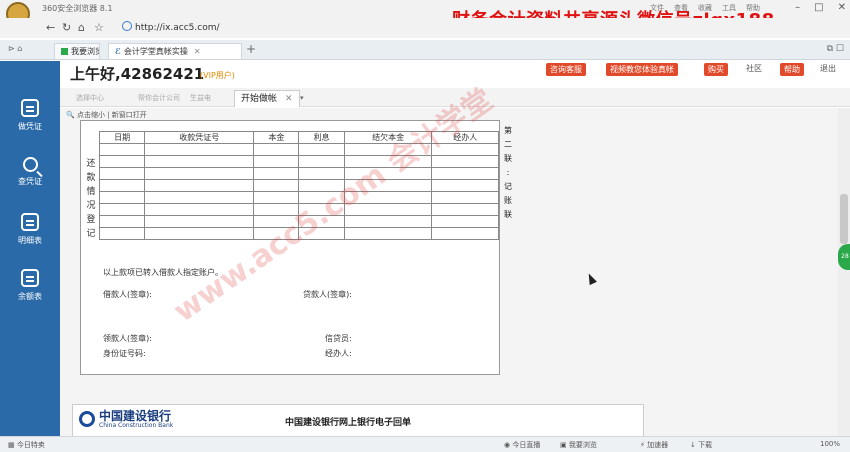 This screenshot has height=452, width=850. What do you see at coordinates (267, 98) in the screenshot?
I see `subtab-start-bookkeeping: 开始做帐 ✕` at bounding box center [267, 98].